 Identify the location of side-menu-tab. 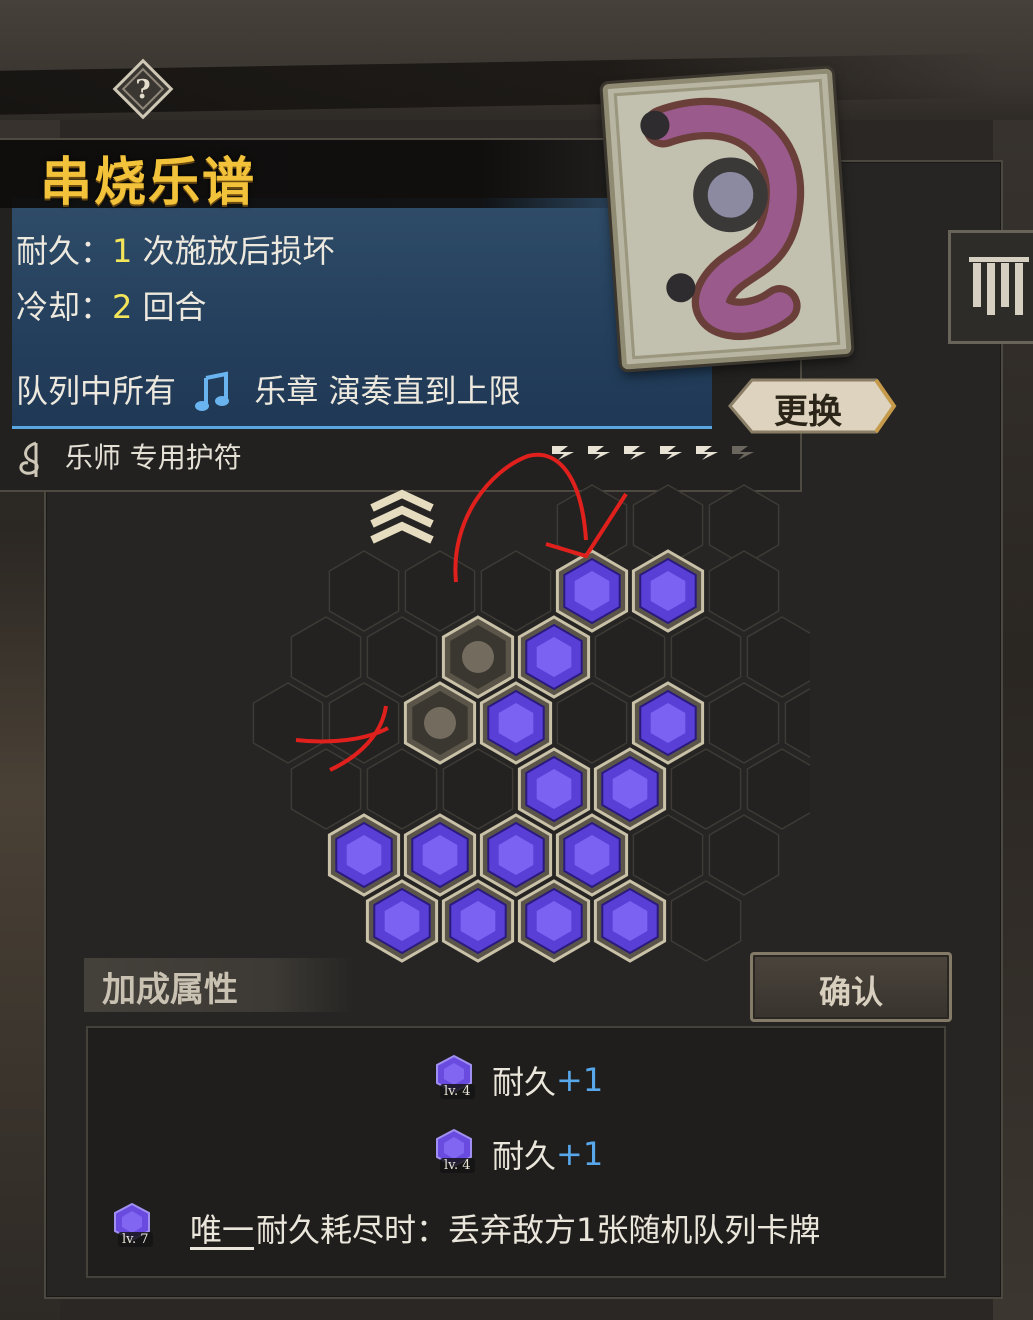
(990, 287).